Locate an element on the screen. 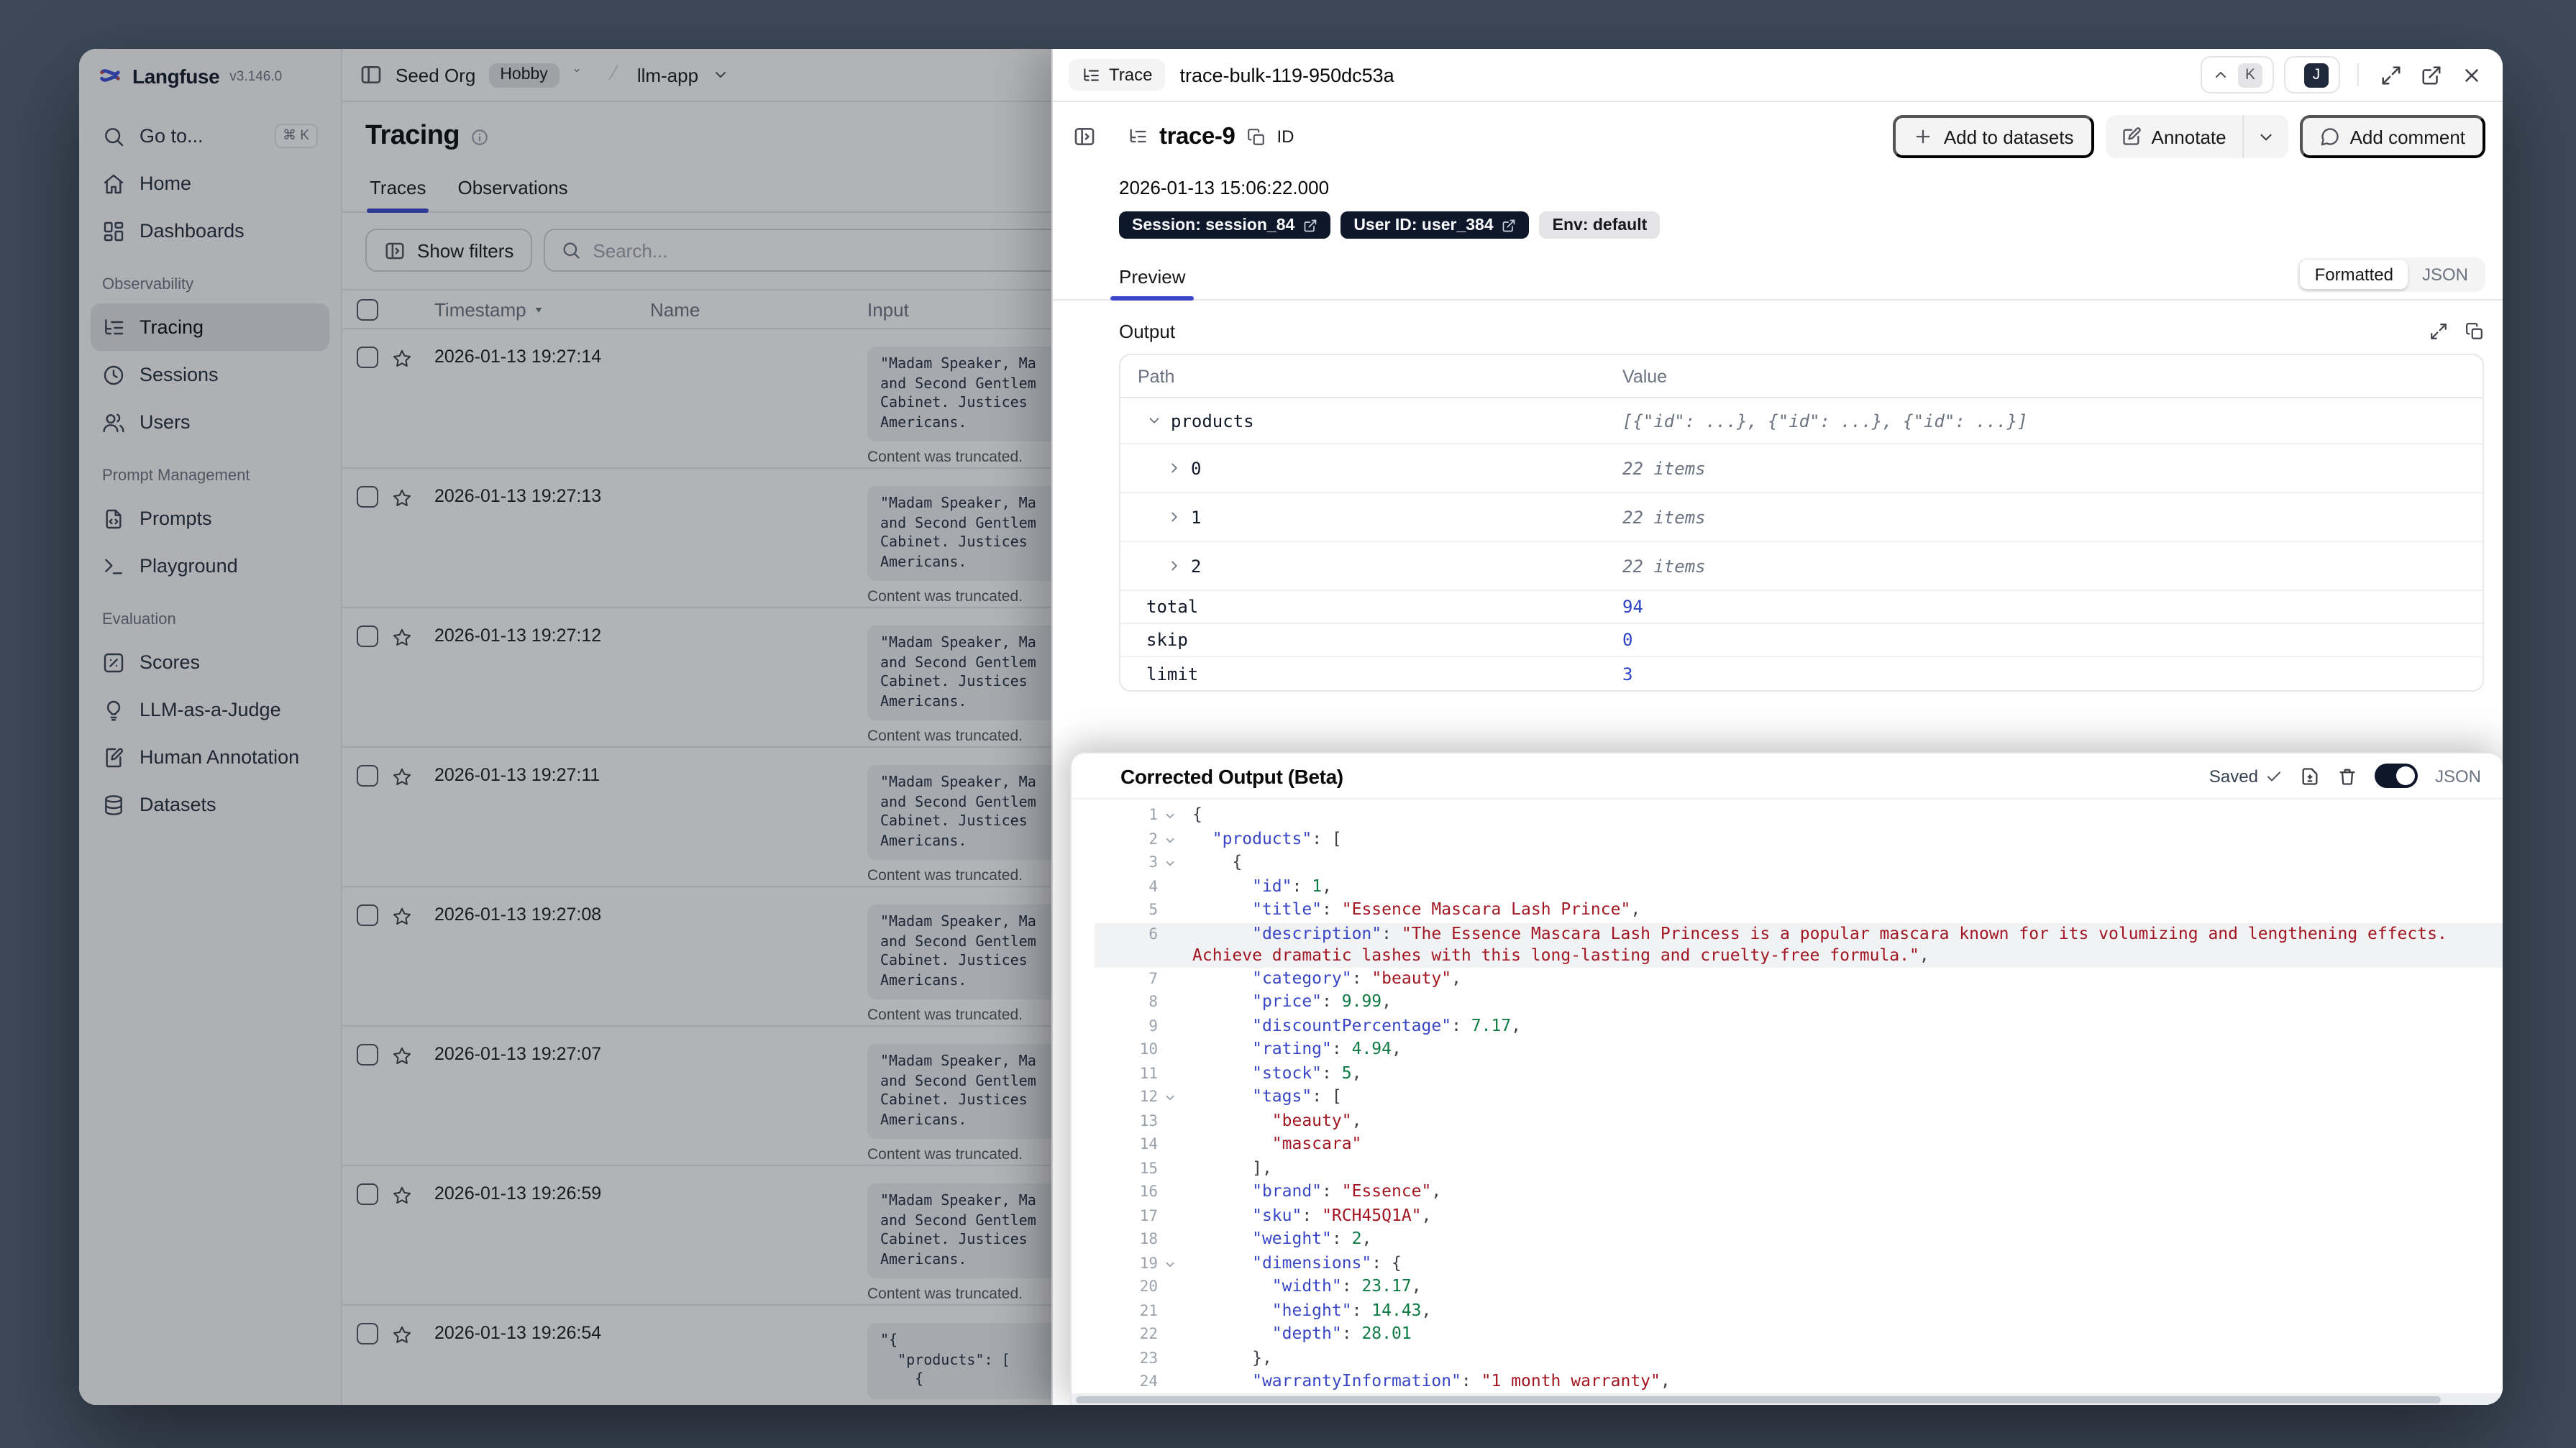 The height and width of the screenshot is (1448, 2576). code-line-11: 11 "stock": 5, is located at coordinates (1799, 1074).